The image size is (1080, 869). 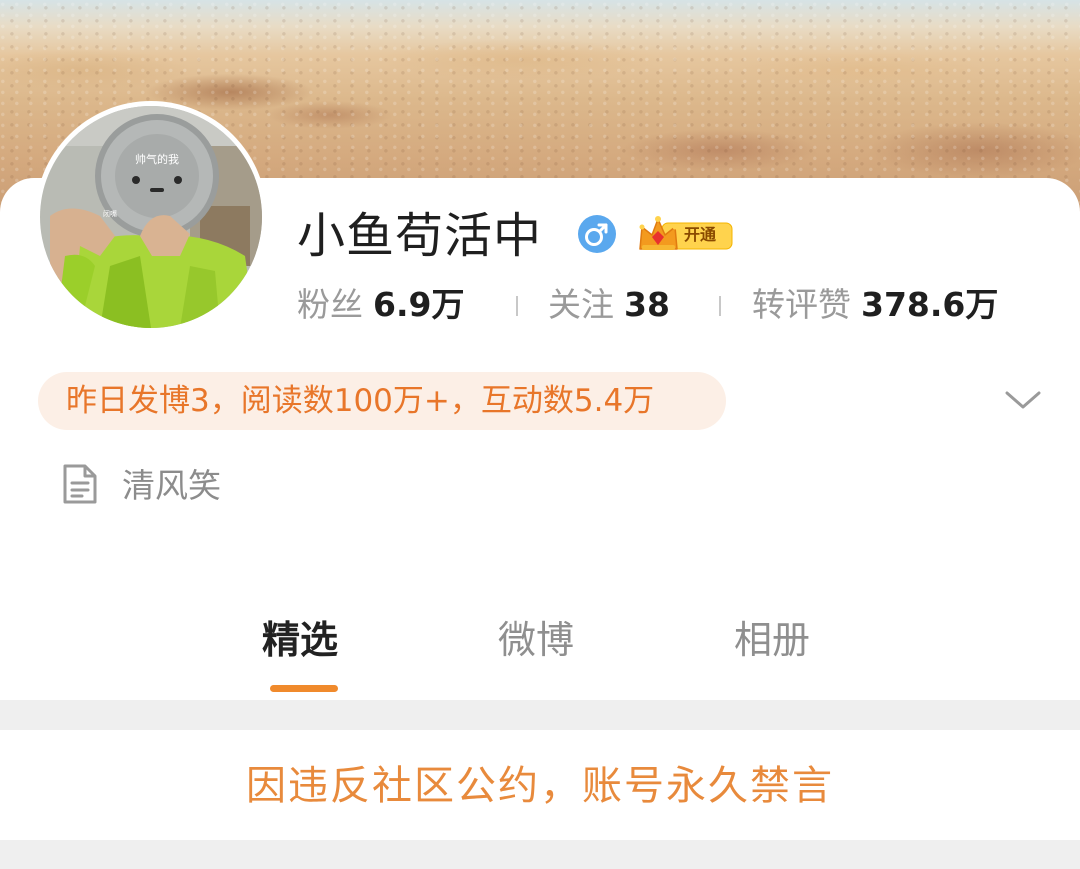 What do you see at coordinates (658, 233) in the screenshot?
I see `crown-icon` at bounding box center [658, 233].